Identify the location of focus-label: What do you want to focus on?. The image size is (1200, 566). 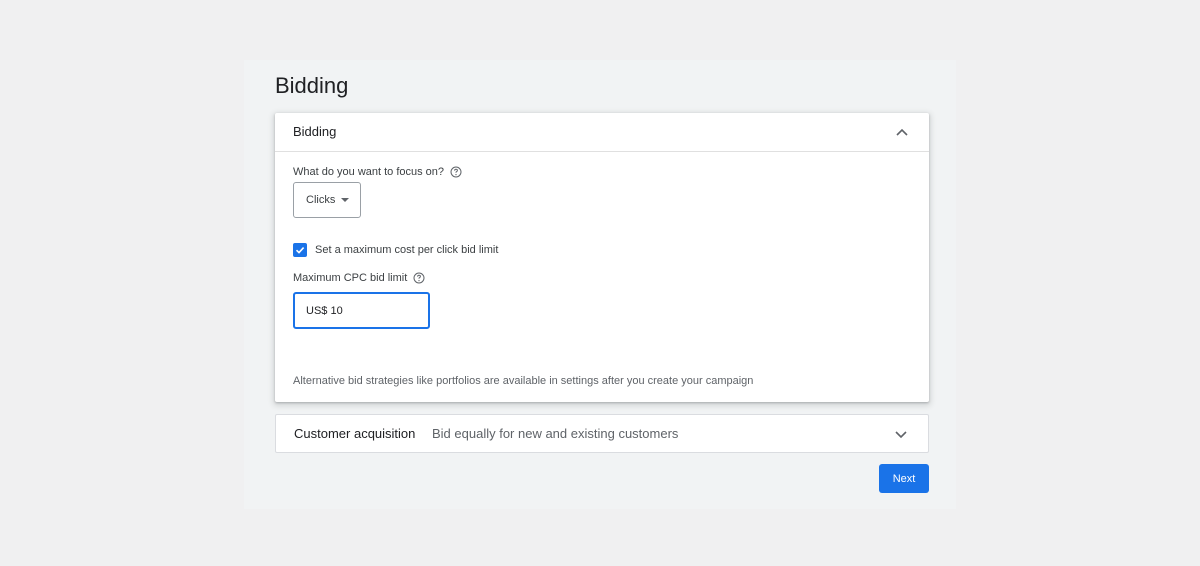
(369, 172).